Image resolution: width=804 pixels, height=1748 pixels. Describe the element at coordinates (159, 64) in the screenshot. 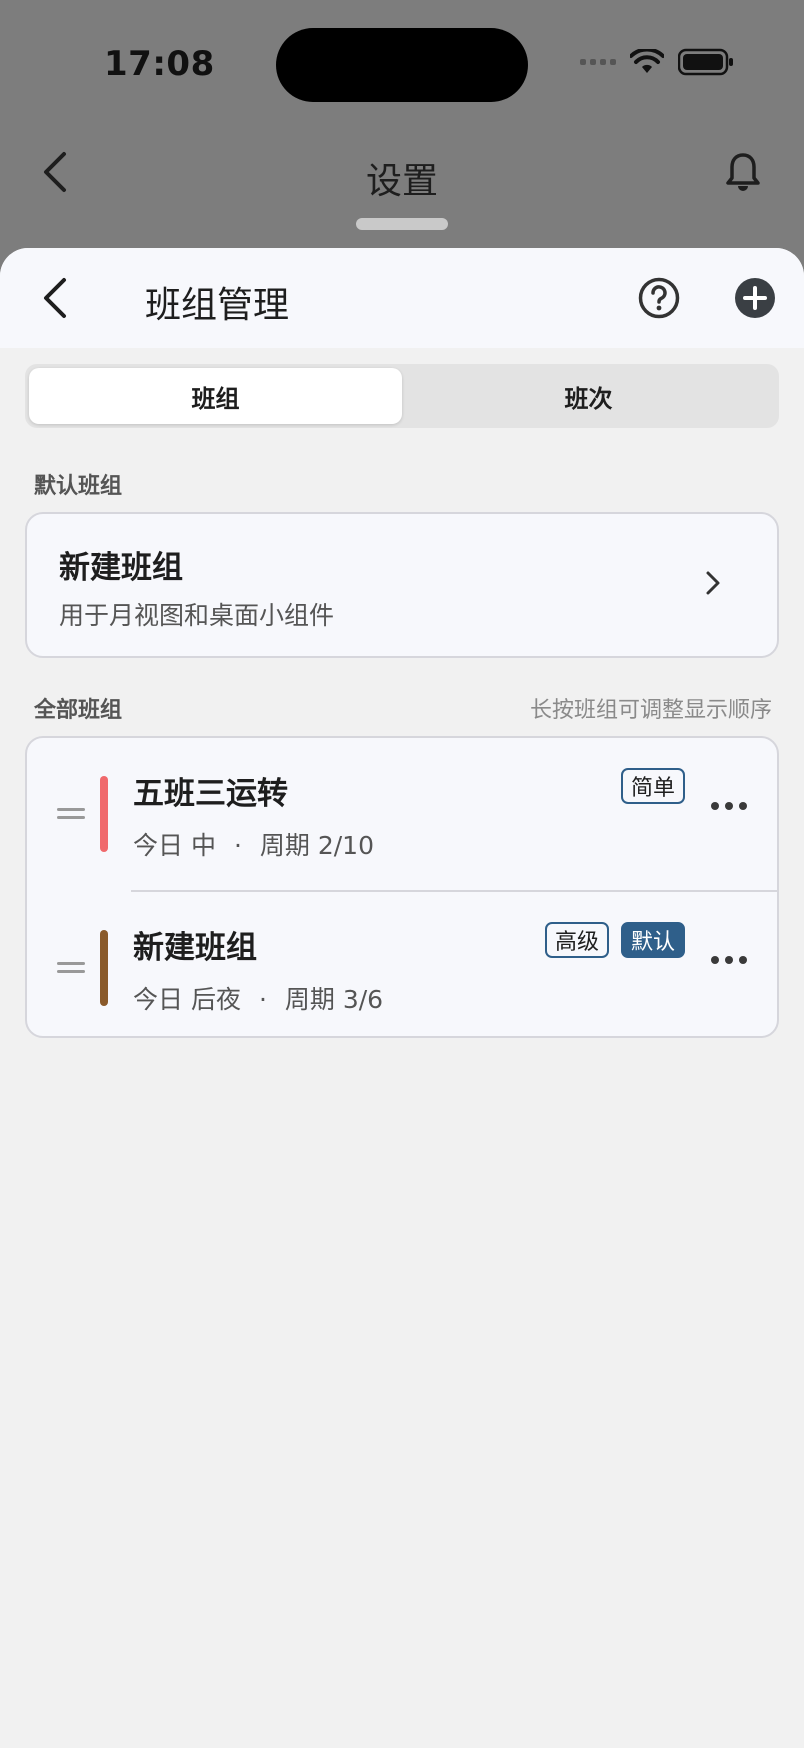

I see `status-time: 17:08` at that location.